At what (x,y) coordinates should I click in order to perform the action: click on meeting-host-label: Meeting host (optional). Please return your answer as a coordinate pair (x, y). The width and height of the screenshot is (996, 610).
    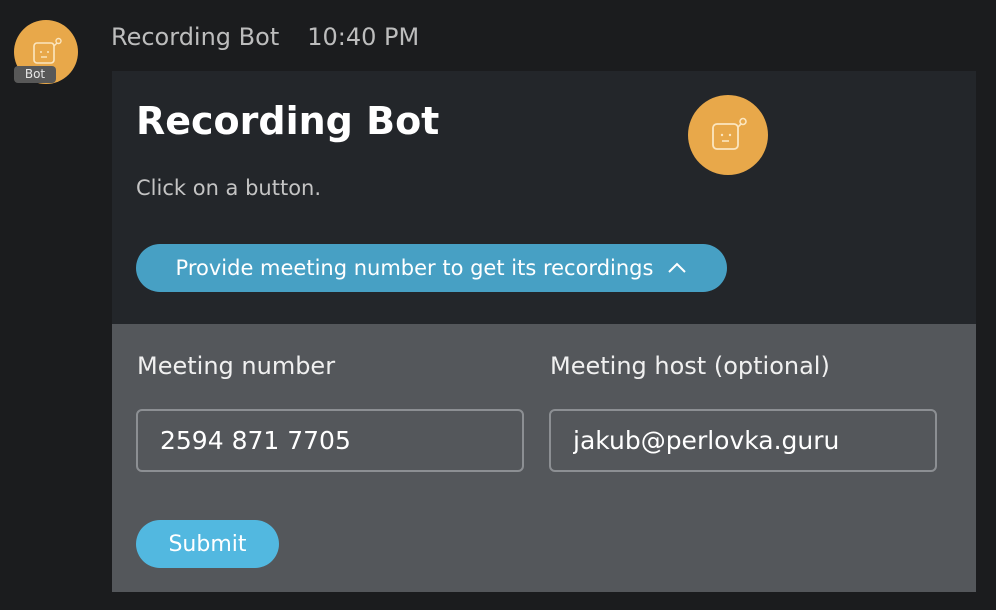
    Looking at the image, I should click on (690, 366).